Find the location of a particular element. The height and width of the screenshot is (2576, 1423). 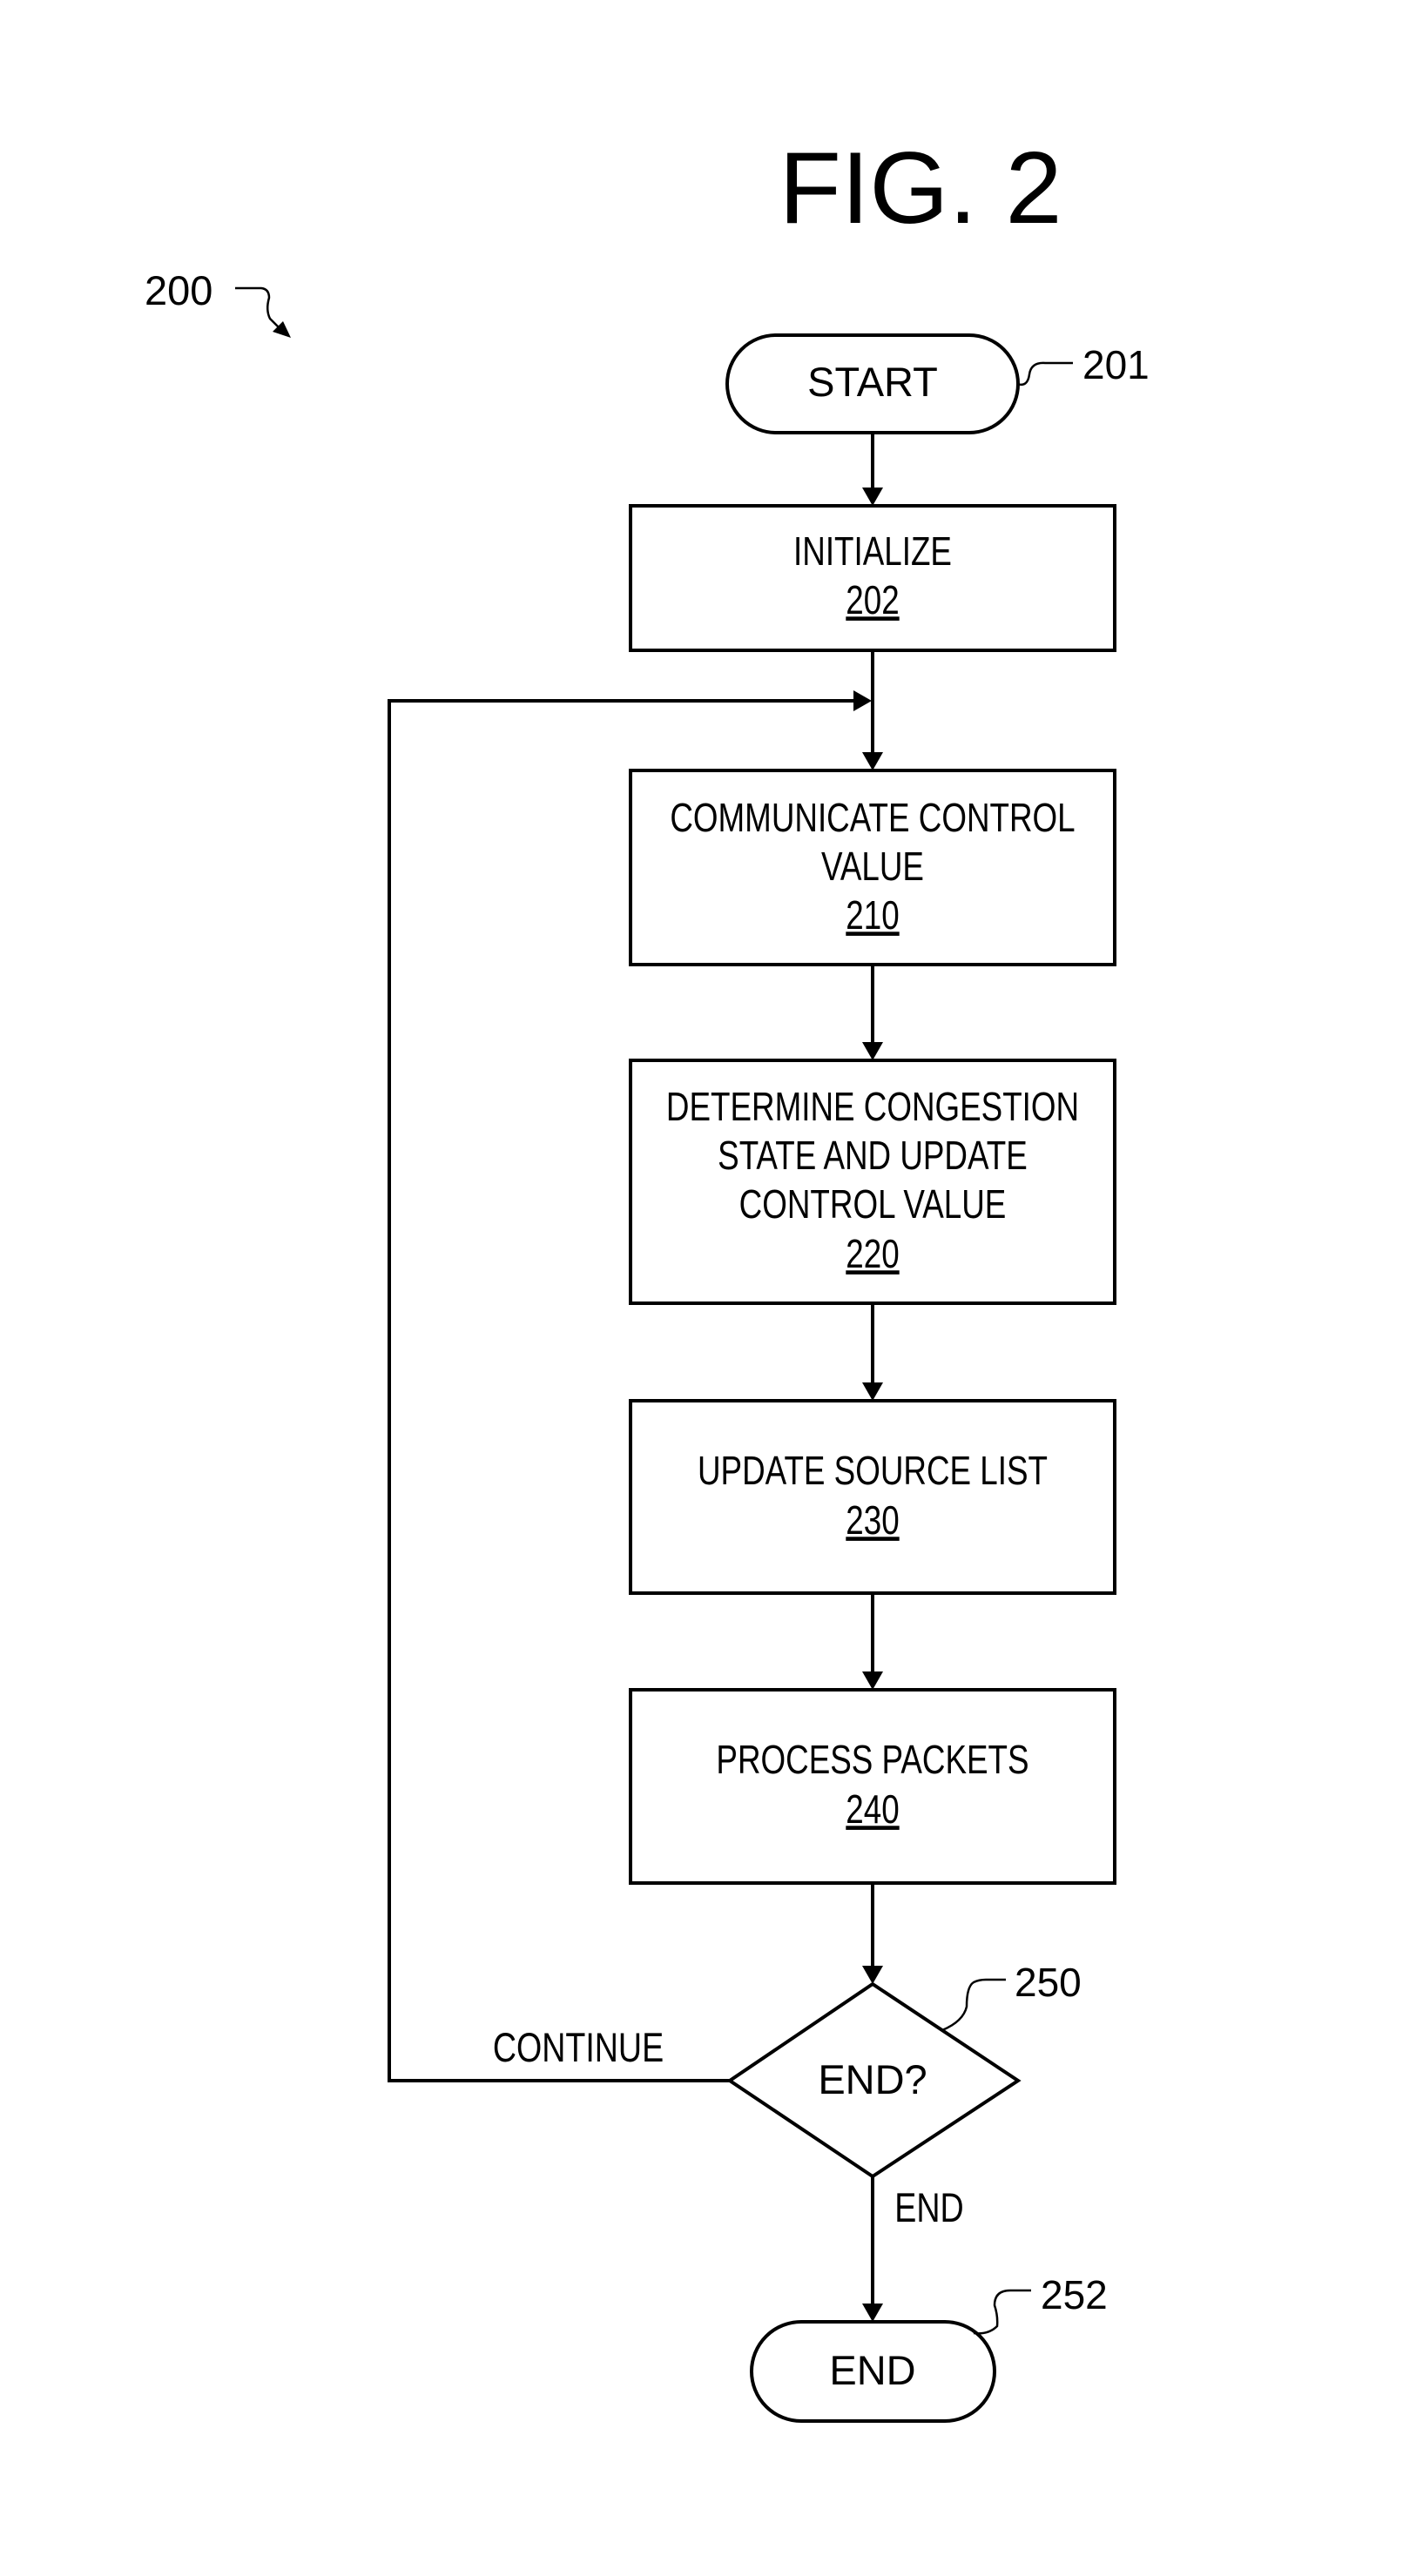

communicate-label-line-2: VALUE is located at coordinates (872, 866).